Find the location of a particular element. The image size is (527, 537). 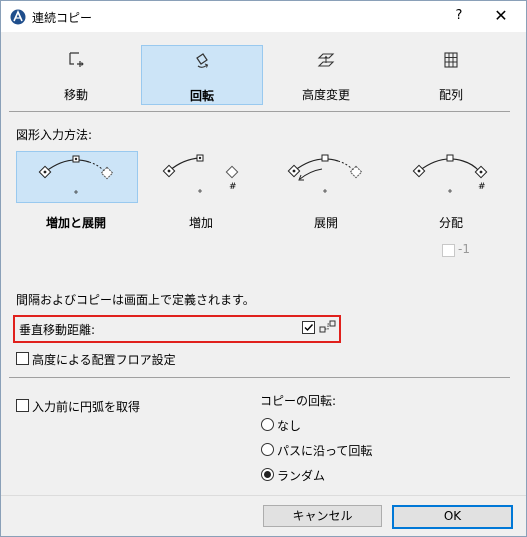

rotation-random-radio is located at coordinates (267, 474).